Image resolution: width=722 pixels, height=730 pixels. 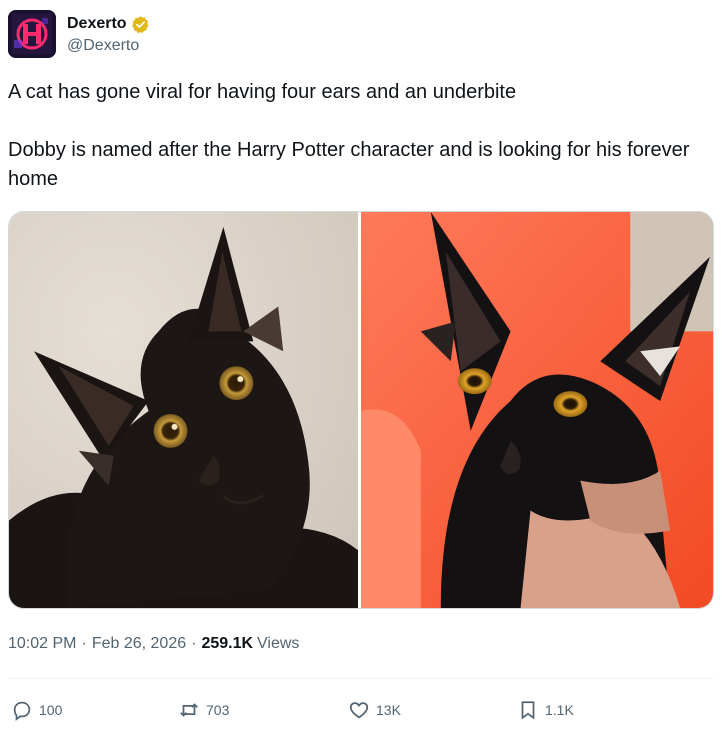 I want to click on verified-badge-icon, so click(x=140, y=24).